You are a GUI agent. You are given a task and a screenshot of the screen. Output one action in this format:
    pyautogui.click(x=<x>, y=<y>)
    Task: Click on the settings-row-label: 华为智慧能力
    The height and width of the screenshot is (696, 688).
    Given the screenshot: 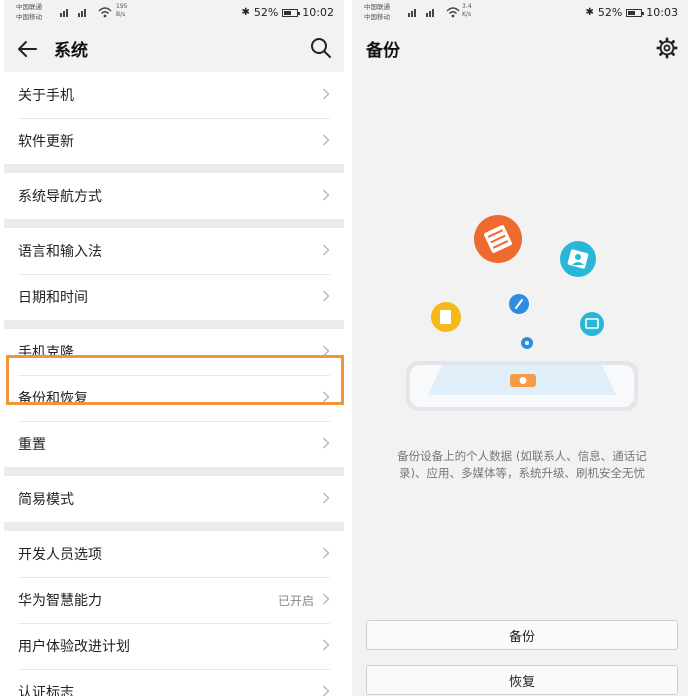 What is the action you would take?
    pyautogui.click(x=60, y=601)
    